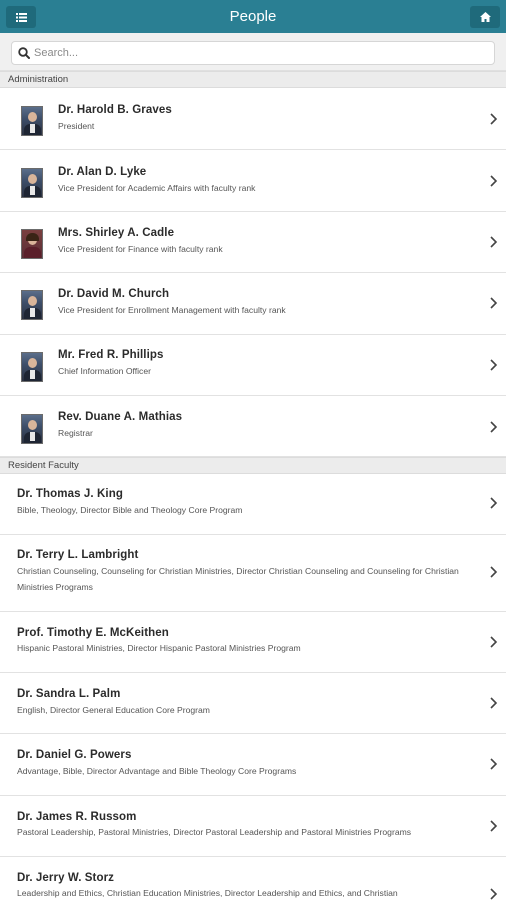 Image resolution: width=506 pixels, height=900 pixels. Describe the element at coordinates (76, 126) in the screenshot. I see `person-title: President` at that location.